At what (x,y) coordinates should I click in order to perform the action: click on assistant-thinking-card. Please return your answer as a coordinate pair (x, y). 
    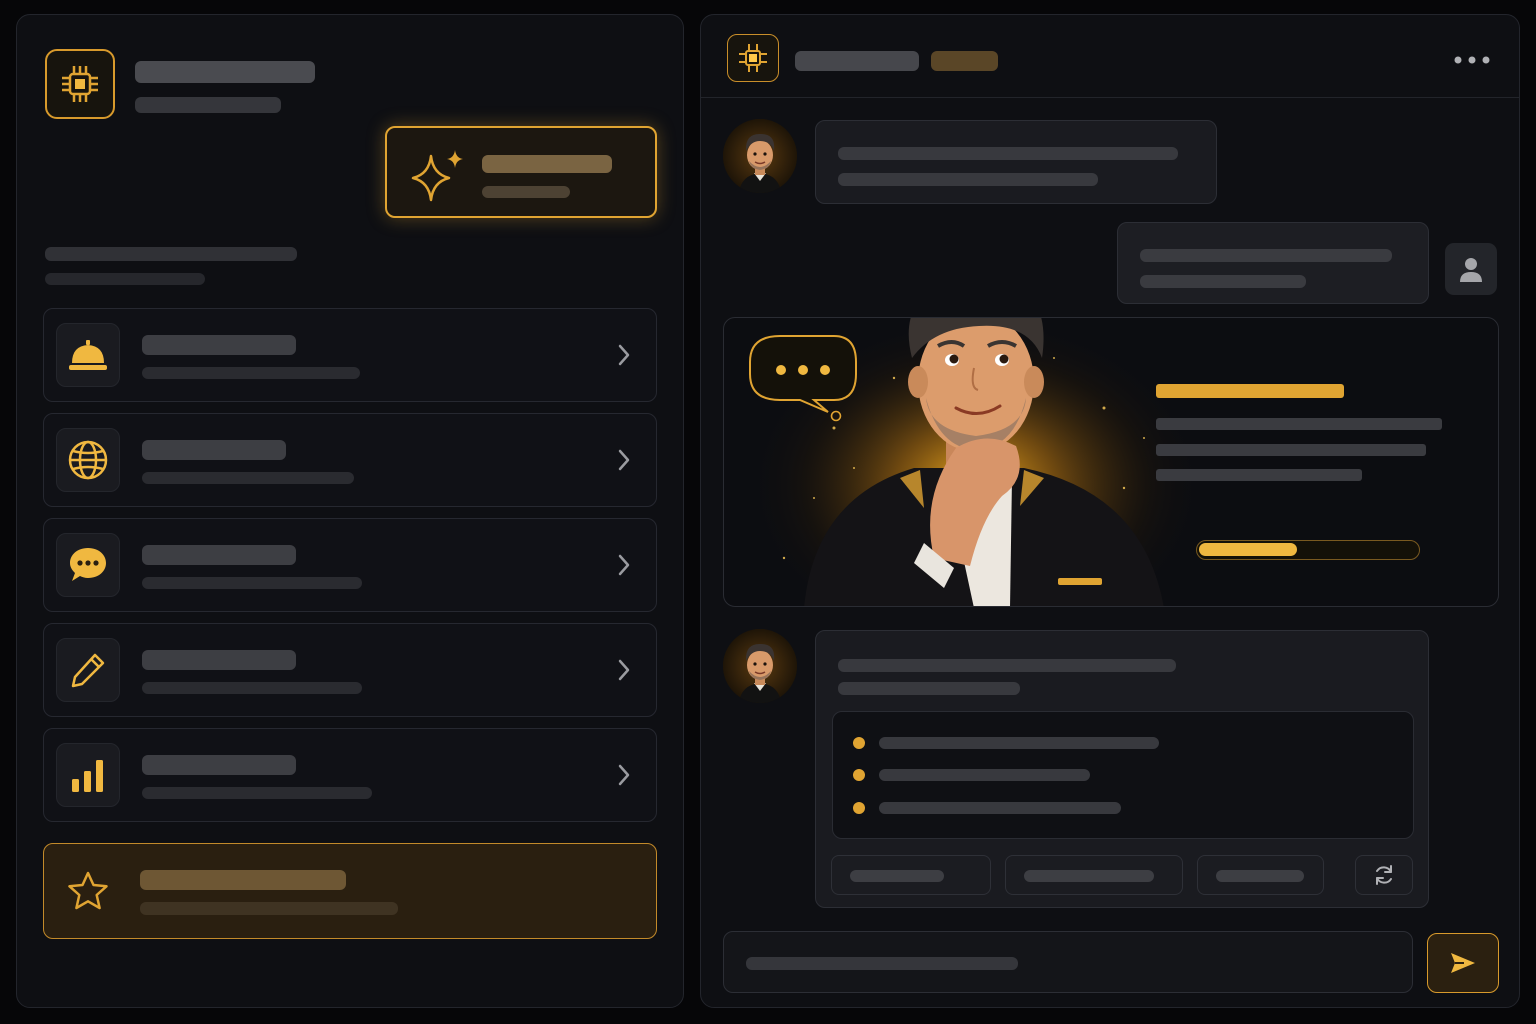
    Looking at the image, I should click on (1111, 462).